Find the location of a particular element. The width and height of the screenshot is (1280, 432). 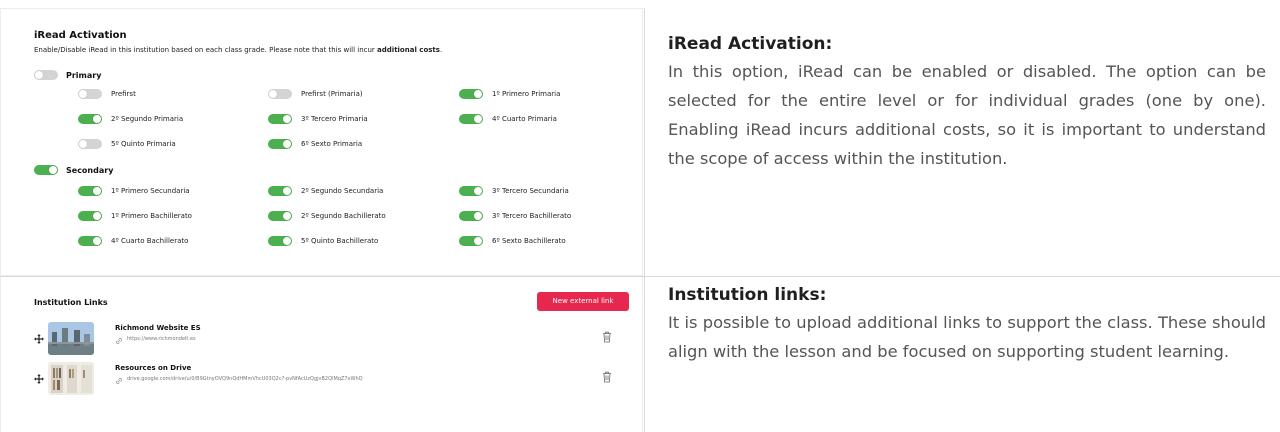

link-thumbnail-bookshelf-image is located at coordinates (71, 378).